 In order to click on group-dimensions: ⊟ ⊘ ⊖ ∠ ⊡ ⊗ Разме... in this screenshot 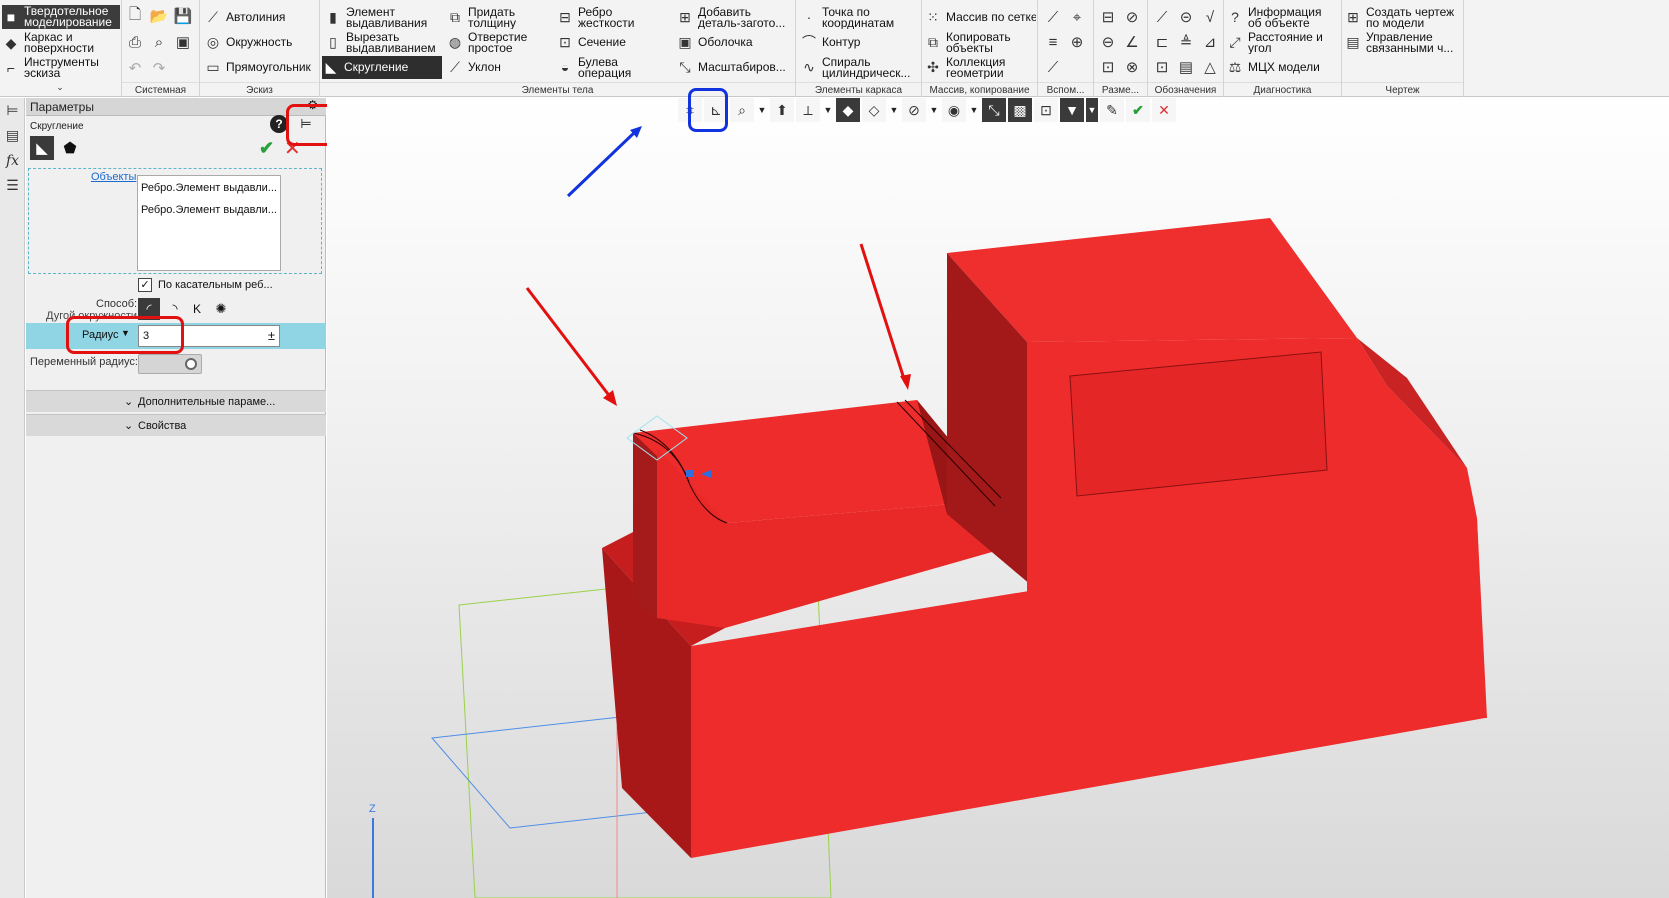, I will do `click(1121, 48)`.